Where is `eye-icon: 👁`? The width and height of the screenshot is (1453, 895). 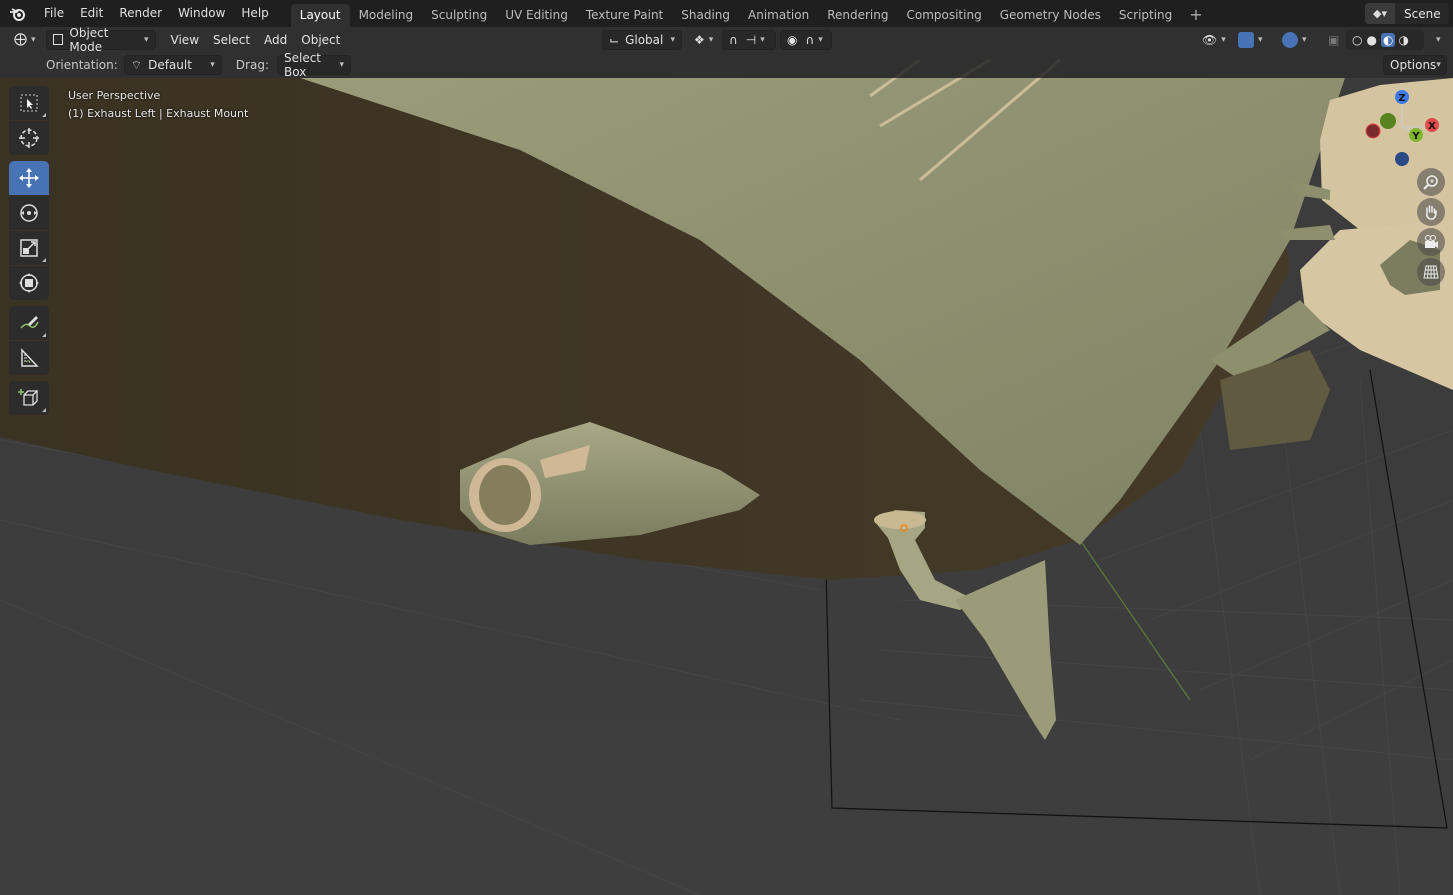 eye-icon: 👁 is located at coordinates (1210, 39).